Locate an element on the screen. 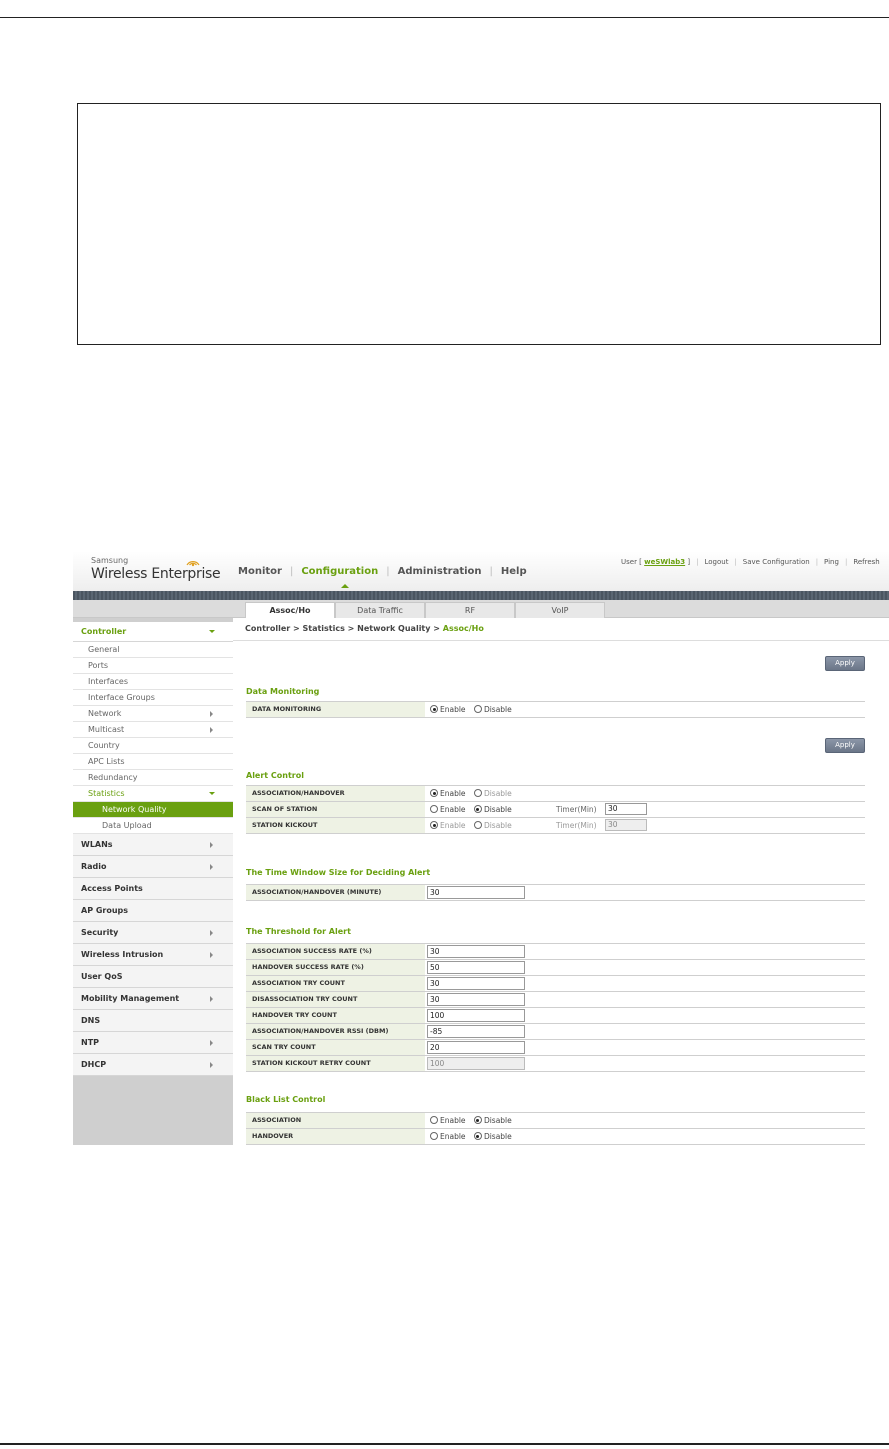  handover-success-rate-input: 50 is located at coordinates (476, 967).